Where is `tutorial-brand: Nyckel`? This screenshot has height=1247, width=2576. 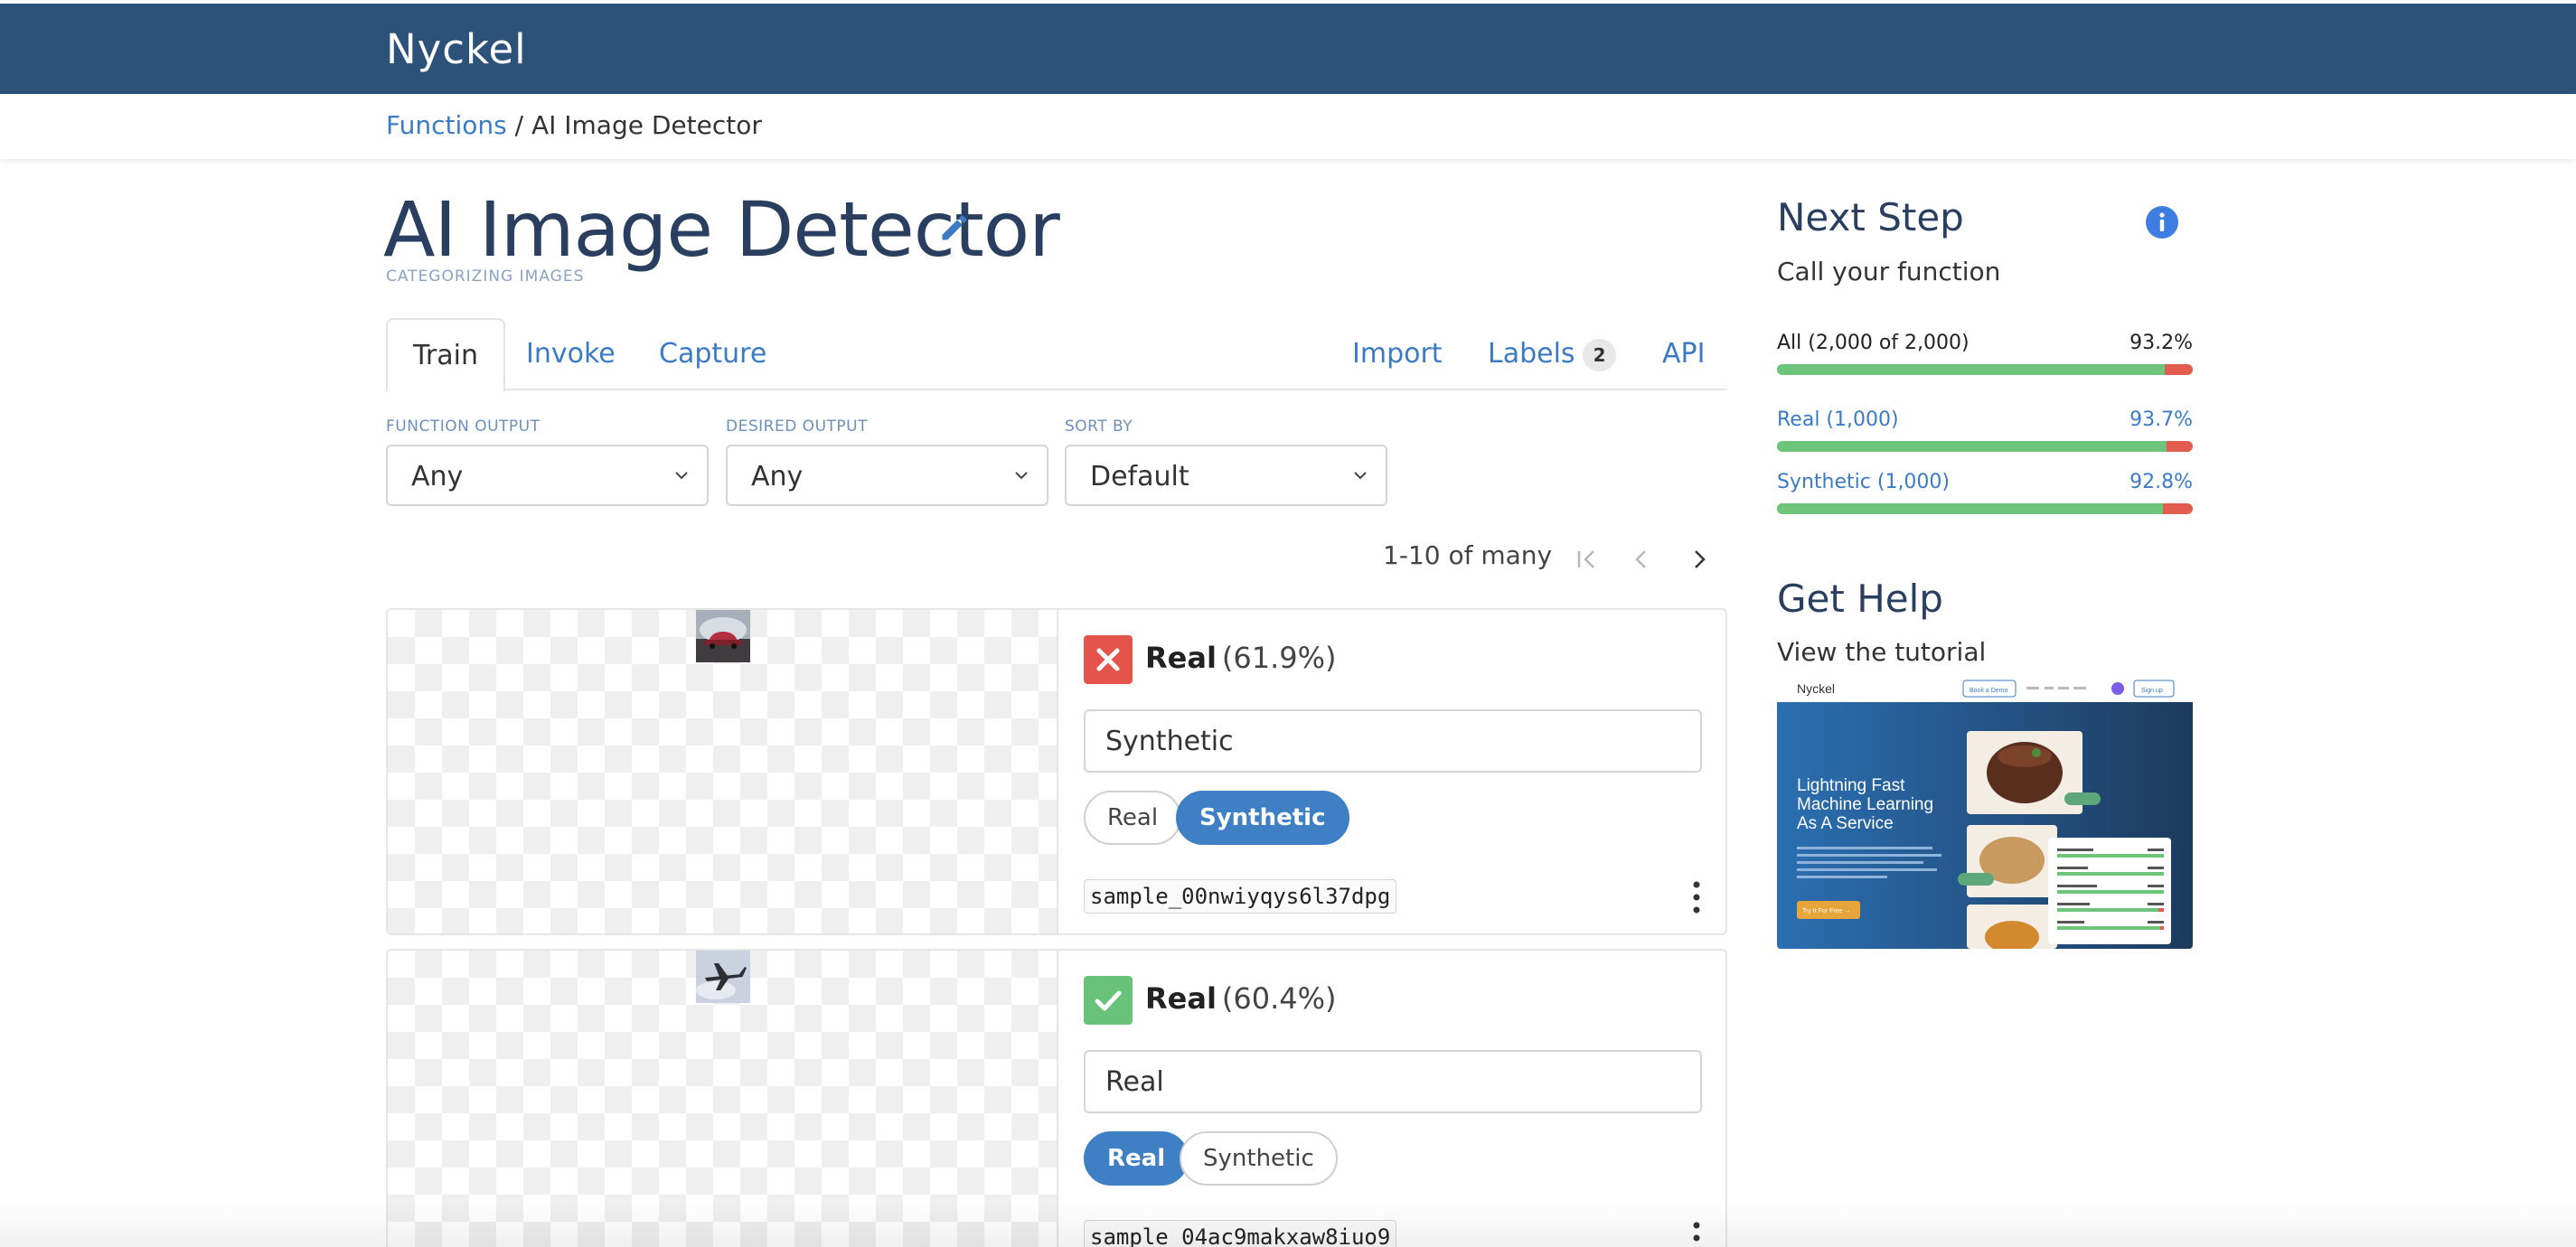
tutorial-brand: Nyckel is located at coordinates (1816, 688).